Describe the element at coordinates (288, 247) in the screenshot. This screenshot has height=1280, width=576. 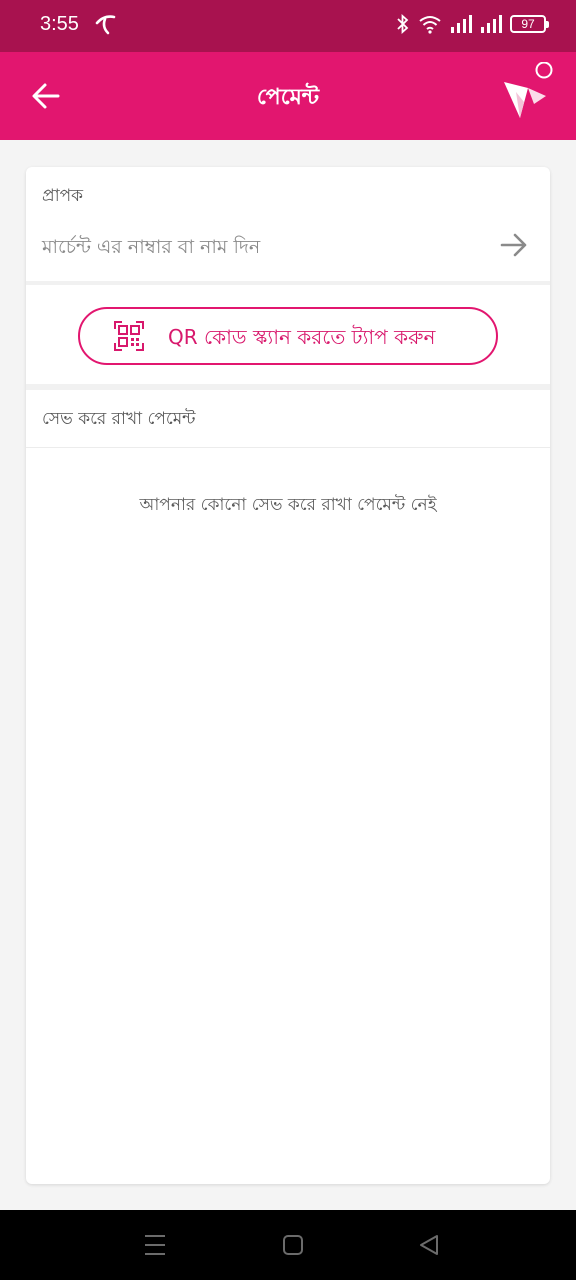
I see `recipient-input: মার্চেন্ট এর নাম্বার বা নাম দিন` at that location.